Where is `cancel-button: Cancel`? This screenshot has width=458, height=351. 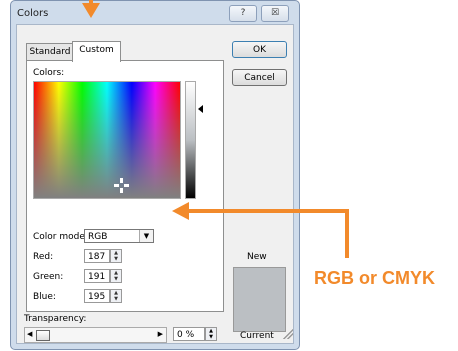
cancel-button: Cancel is located at coordinates (259, 77).